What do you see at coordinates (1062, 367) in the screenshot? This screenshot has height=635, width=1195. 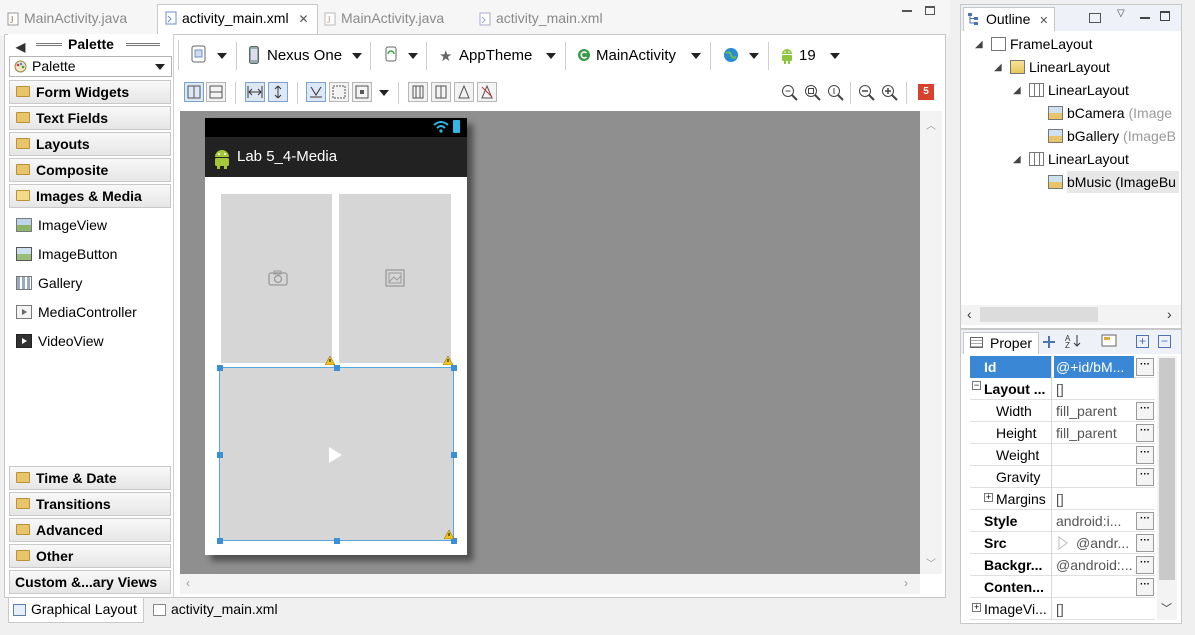 I see `property-row-id: Id @+id/bM... ···` at bounding box center [1062, 367].